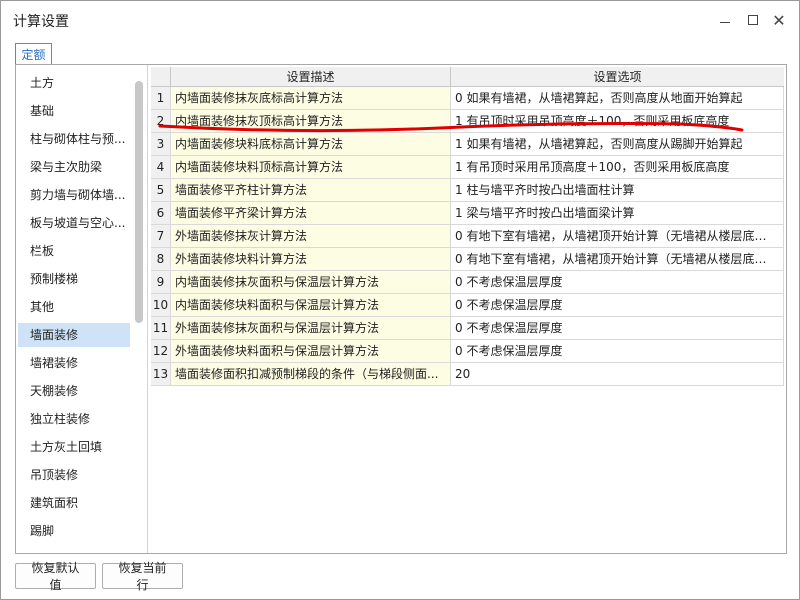 The width and height of the screenshot is (800, 600). I want to click on row-desc: 内墙面装修抹灰面积与保温层计算方法, so click(311, 282).